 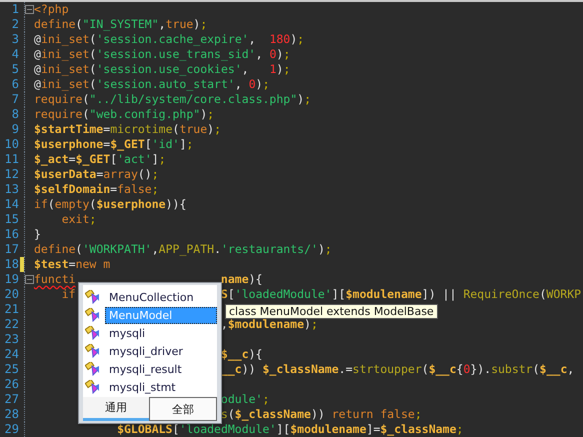 What do you see at coordinates (72, 264) in the screenshot?
I see `code-line: $test=new m` at bounding box center [72, 264].